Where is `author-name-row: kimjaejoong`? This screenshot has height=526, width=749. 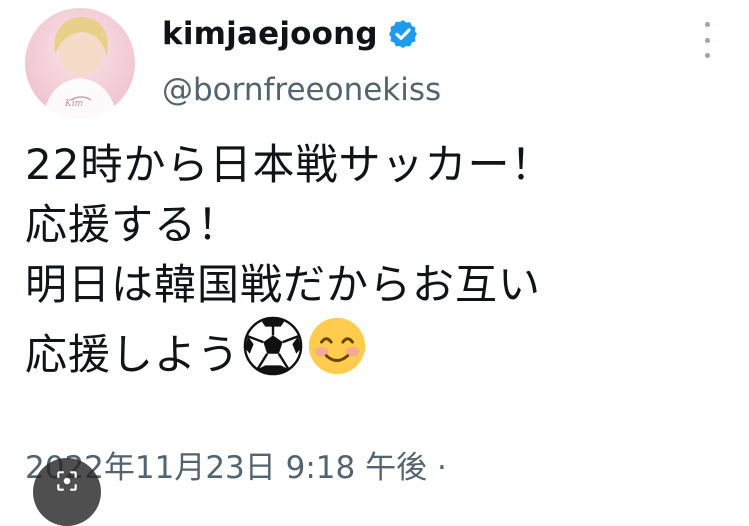
author-name-row: kimjaejoong is located at coordinates (290, 34).